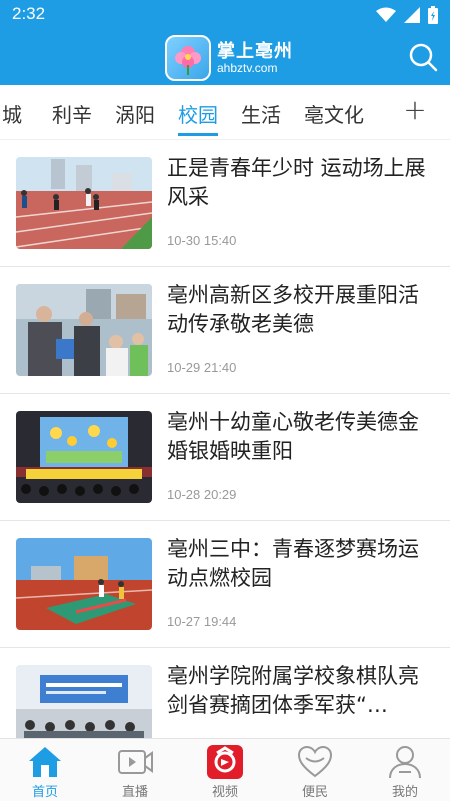 The image size is (450, 801). Describe the element at coordinates (134, 792) in the screenshot. I see `nav-label: 直播` at that location.